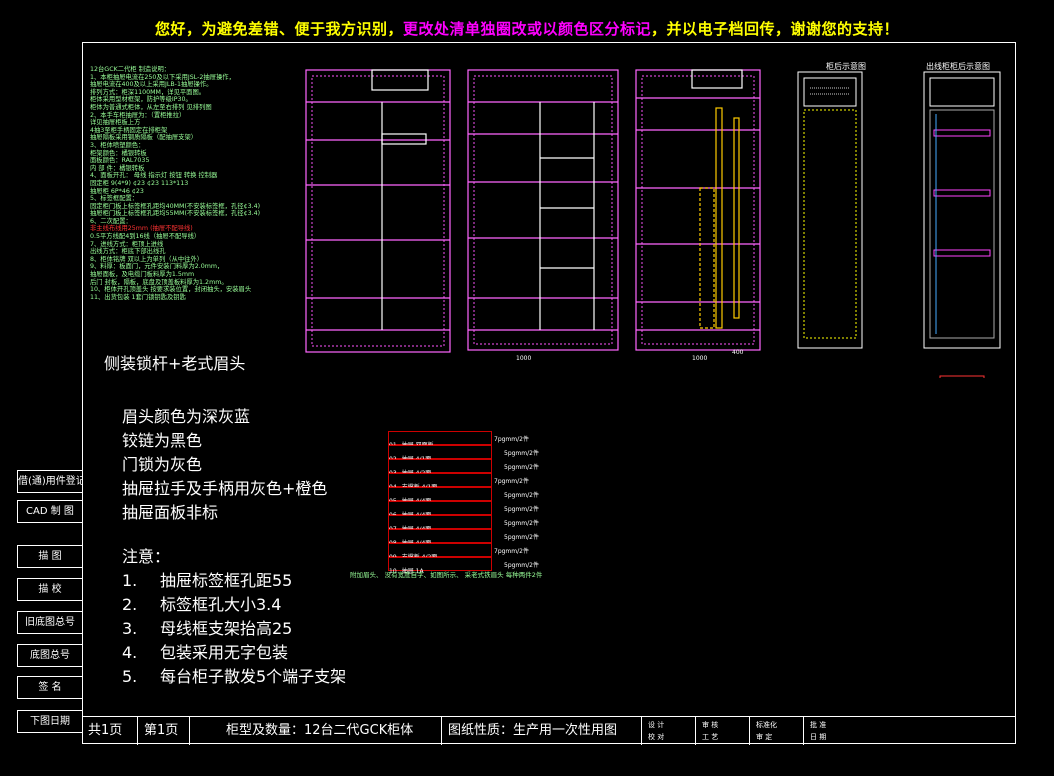  I want to click on bus-rear-view-label: 出线柜柜后示意图, so click(958, 66).